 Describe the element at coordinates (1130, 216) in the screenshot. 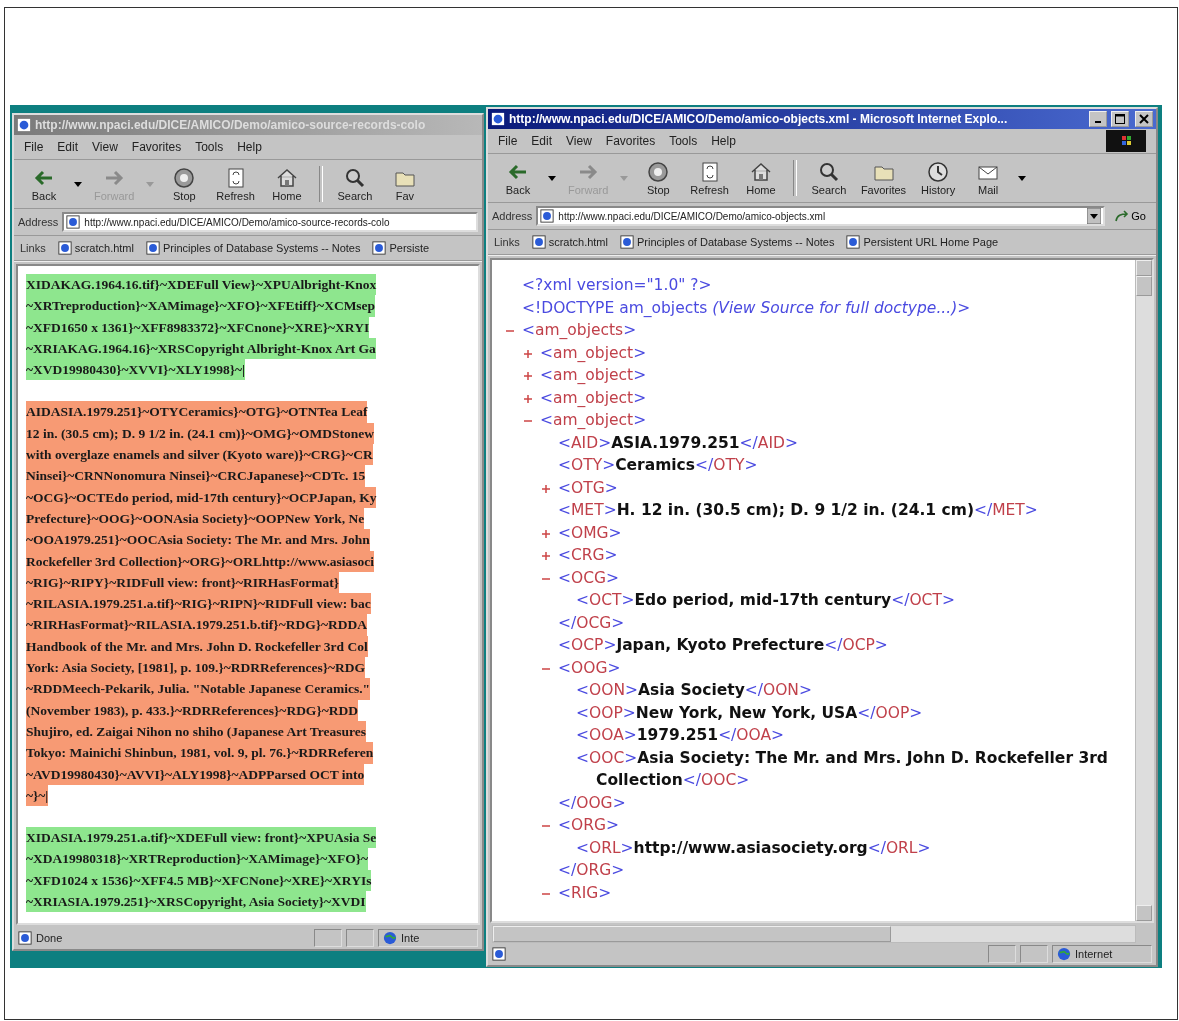

I see `go-button: Go` at that location.